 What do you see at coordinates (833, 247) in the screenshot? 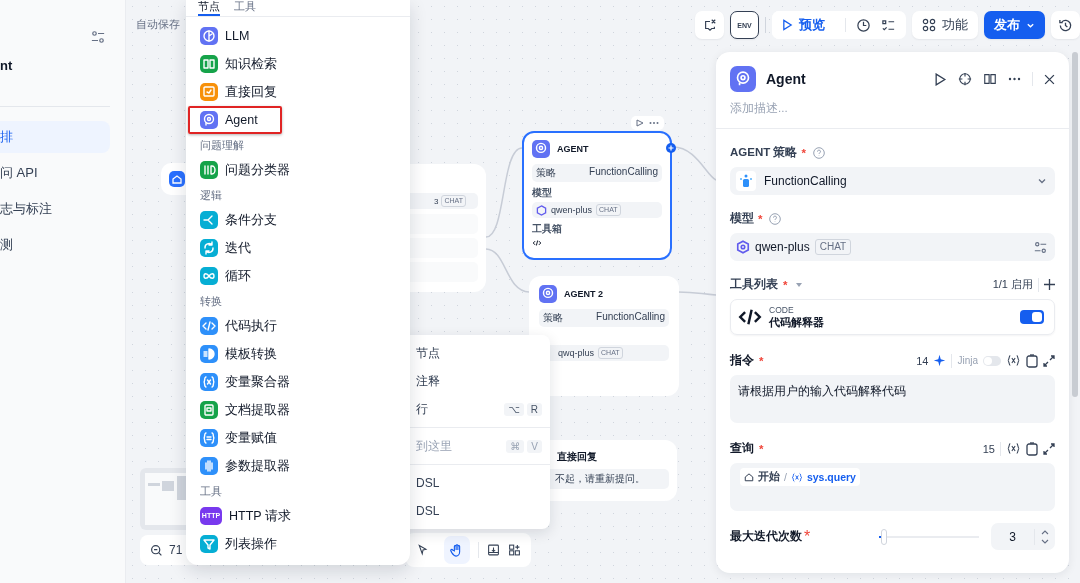
I see `model-tag: CHAT` at bounding box center [833, 247].